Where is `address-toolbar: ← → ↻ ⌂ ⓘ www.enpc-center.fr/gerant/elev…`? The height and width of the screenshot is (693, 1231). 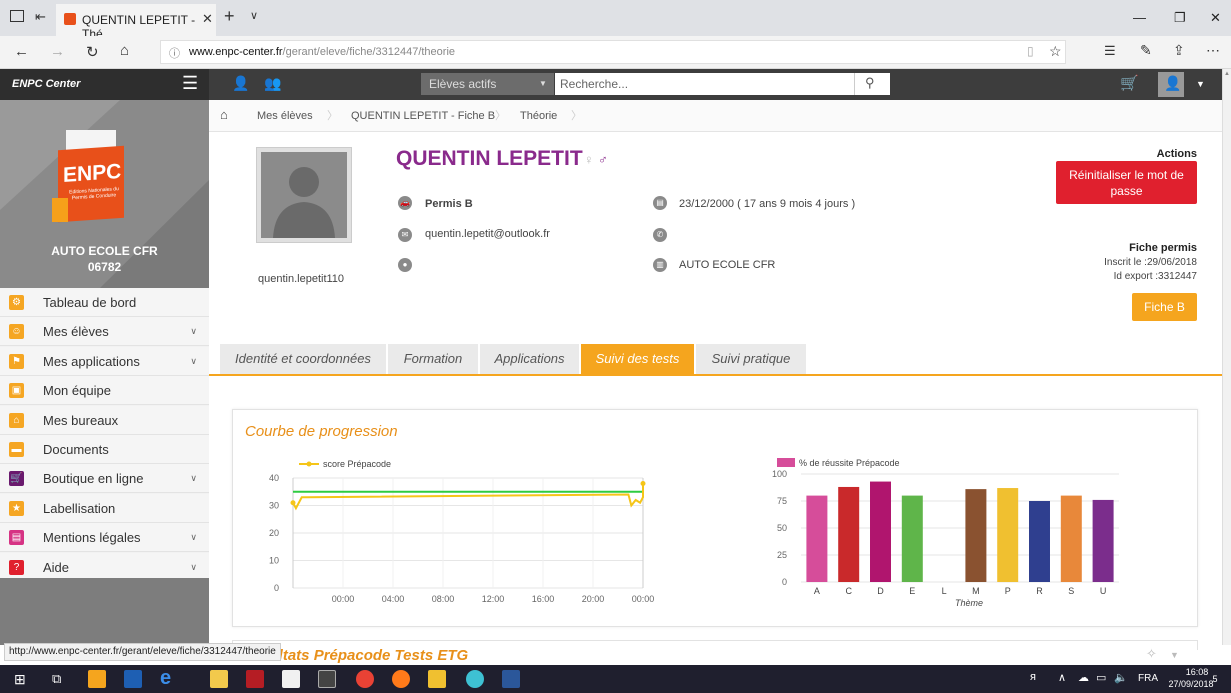
address-toolbar: ← → ↻ ⌂ ⓘ www.enpc-center.fr/gerant/elev… is located at coordinates (615, 52).